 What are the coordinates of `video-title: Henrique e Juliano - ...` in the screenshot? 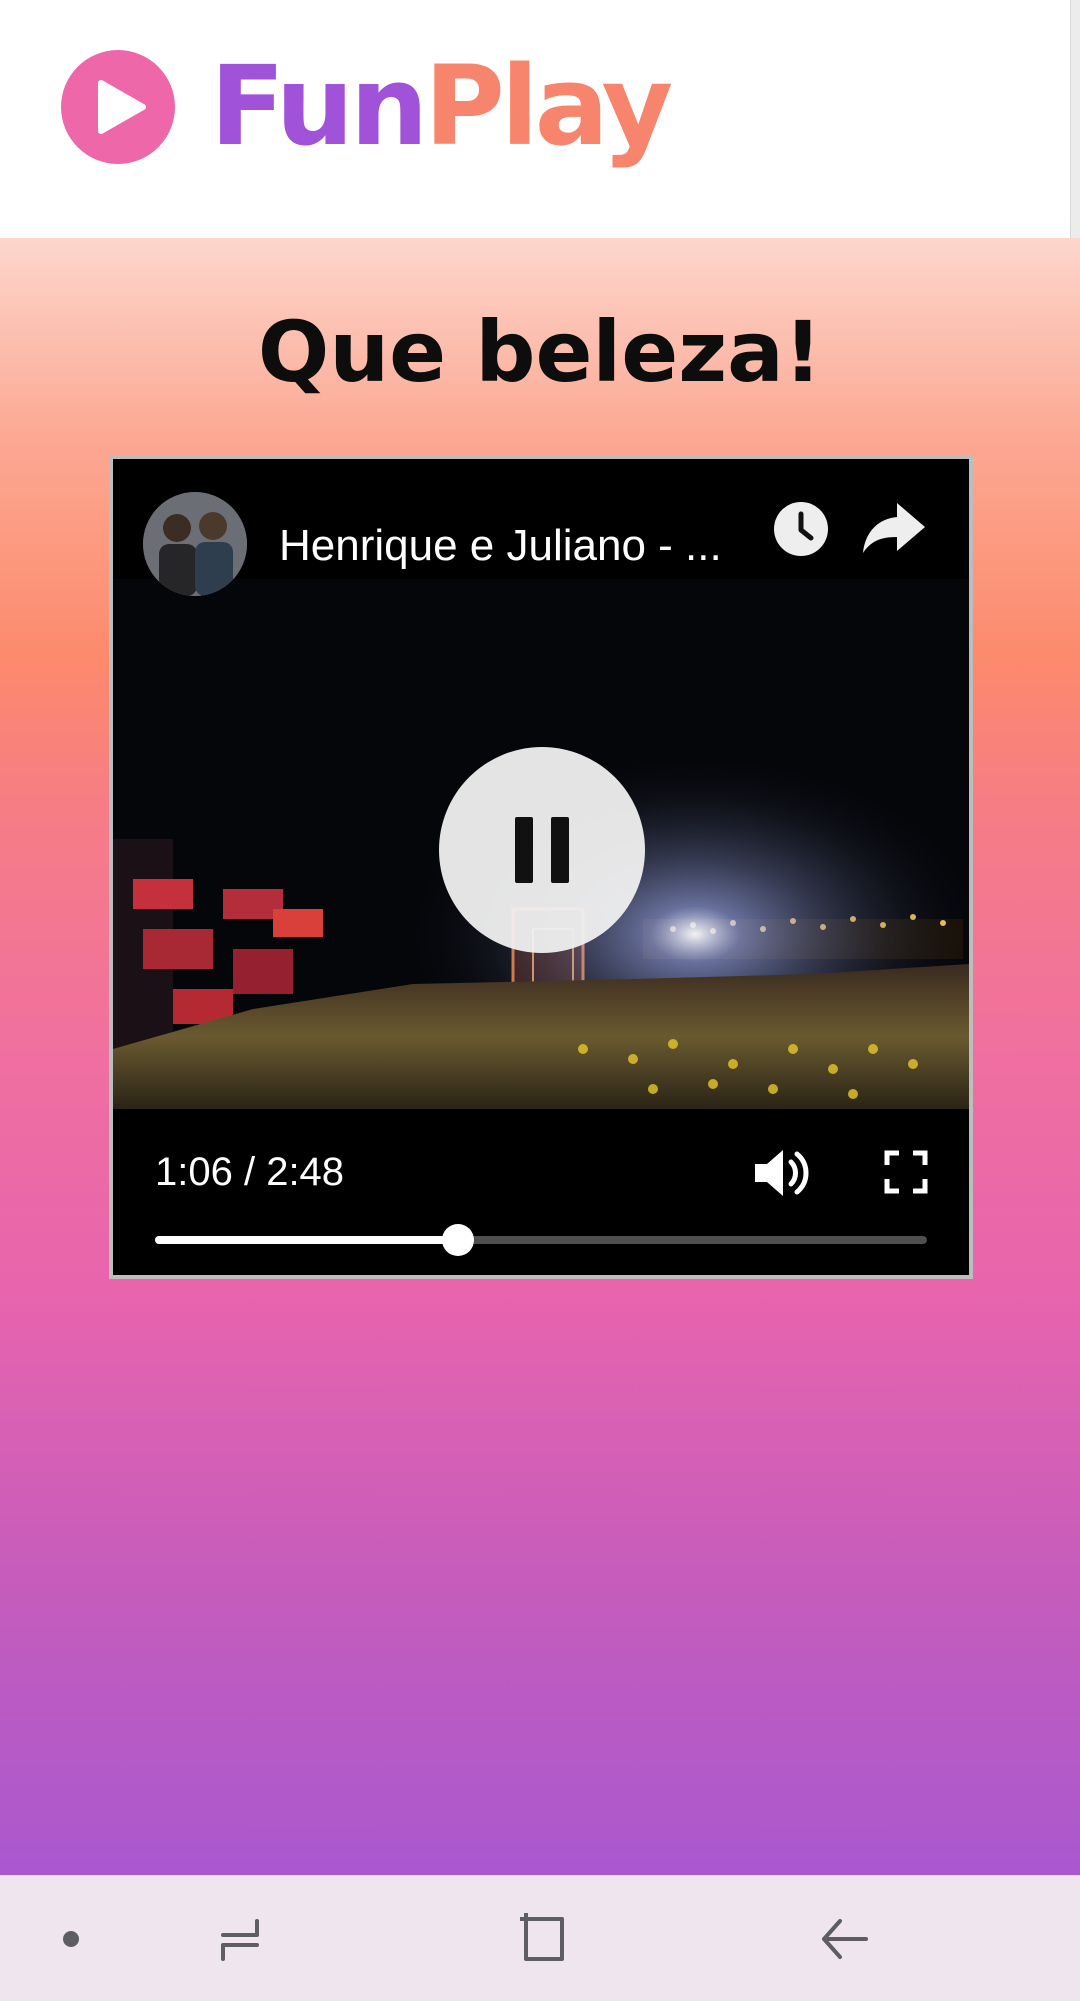 It's located at (519, 546).